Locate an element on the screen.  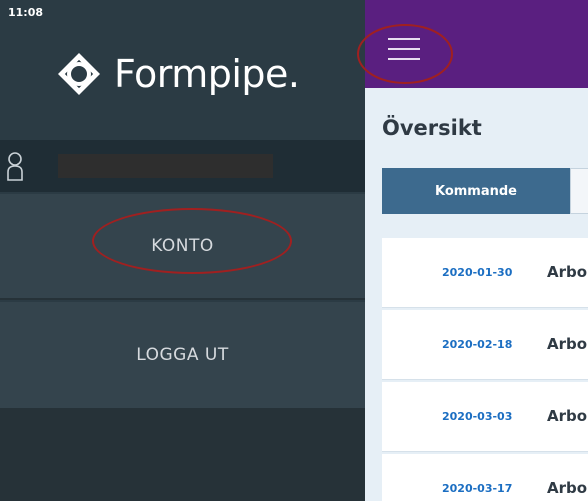
item-date: 2020-02-18 is located at coordinates (477, 344).